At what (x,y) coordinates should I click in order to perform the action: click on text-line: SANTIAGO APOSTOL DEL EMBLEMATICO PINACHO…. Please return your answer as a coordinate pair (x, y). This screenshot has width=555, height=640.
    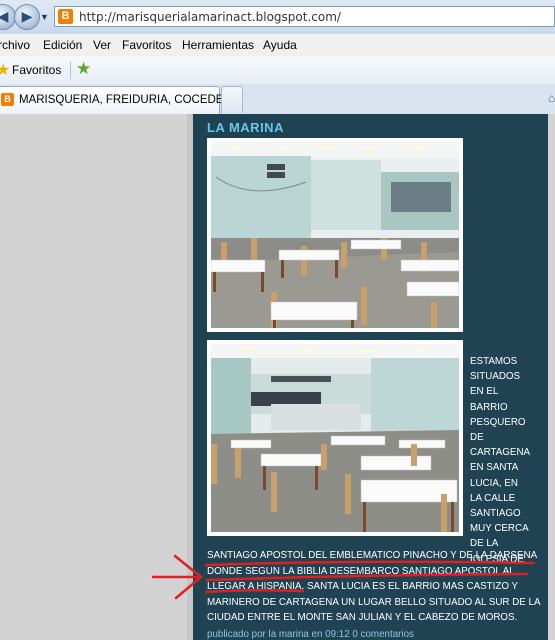
    Looking at the image, I should click on (372, 555).